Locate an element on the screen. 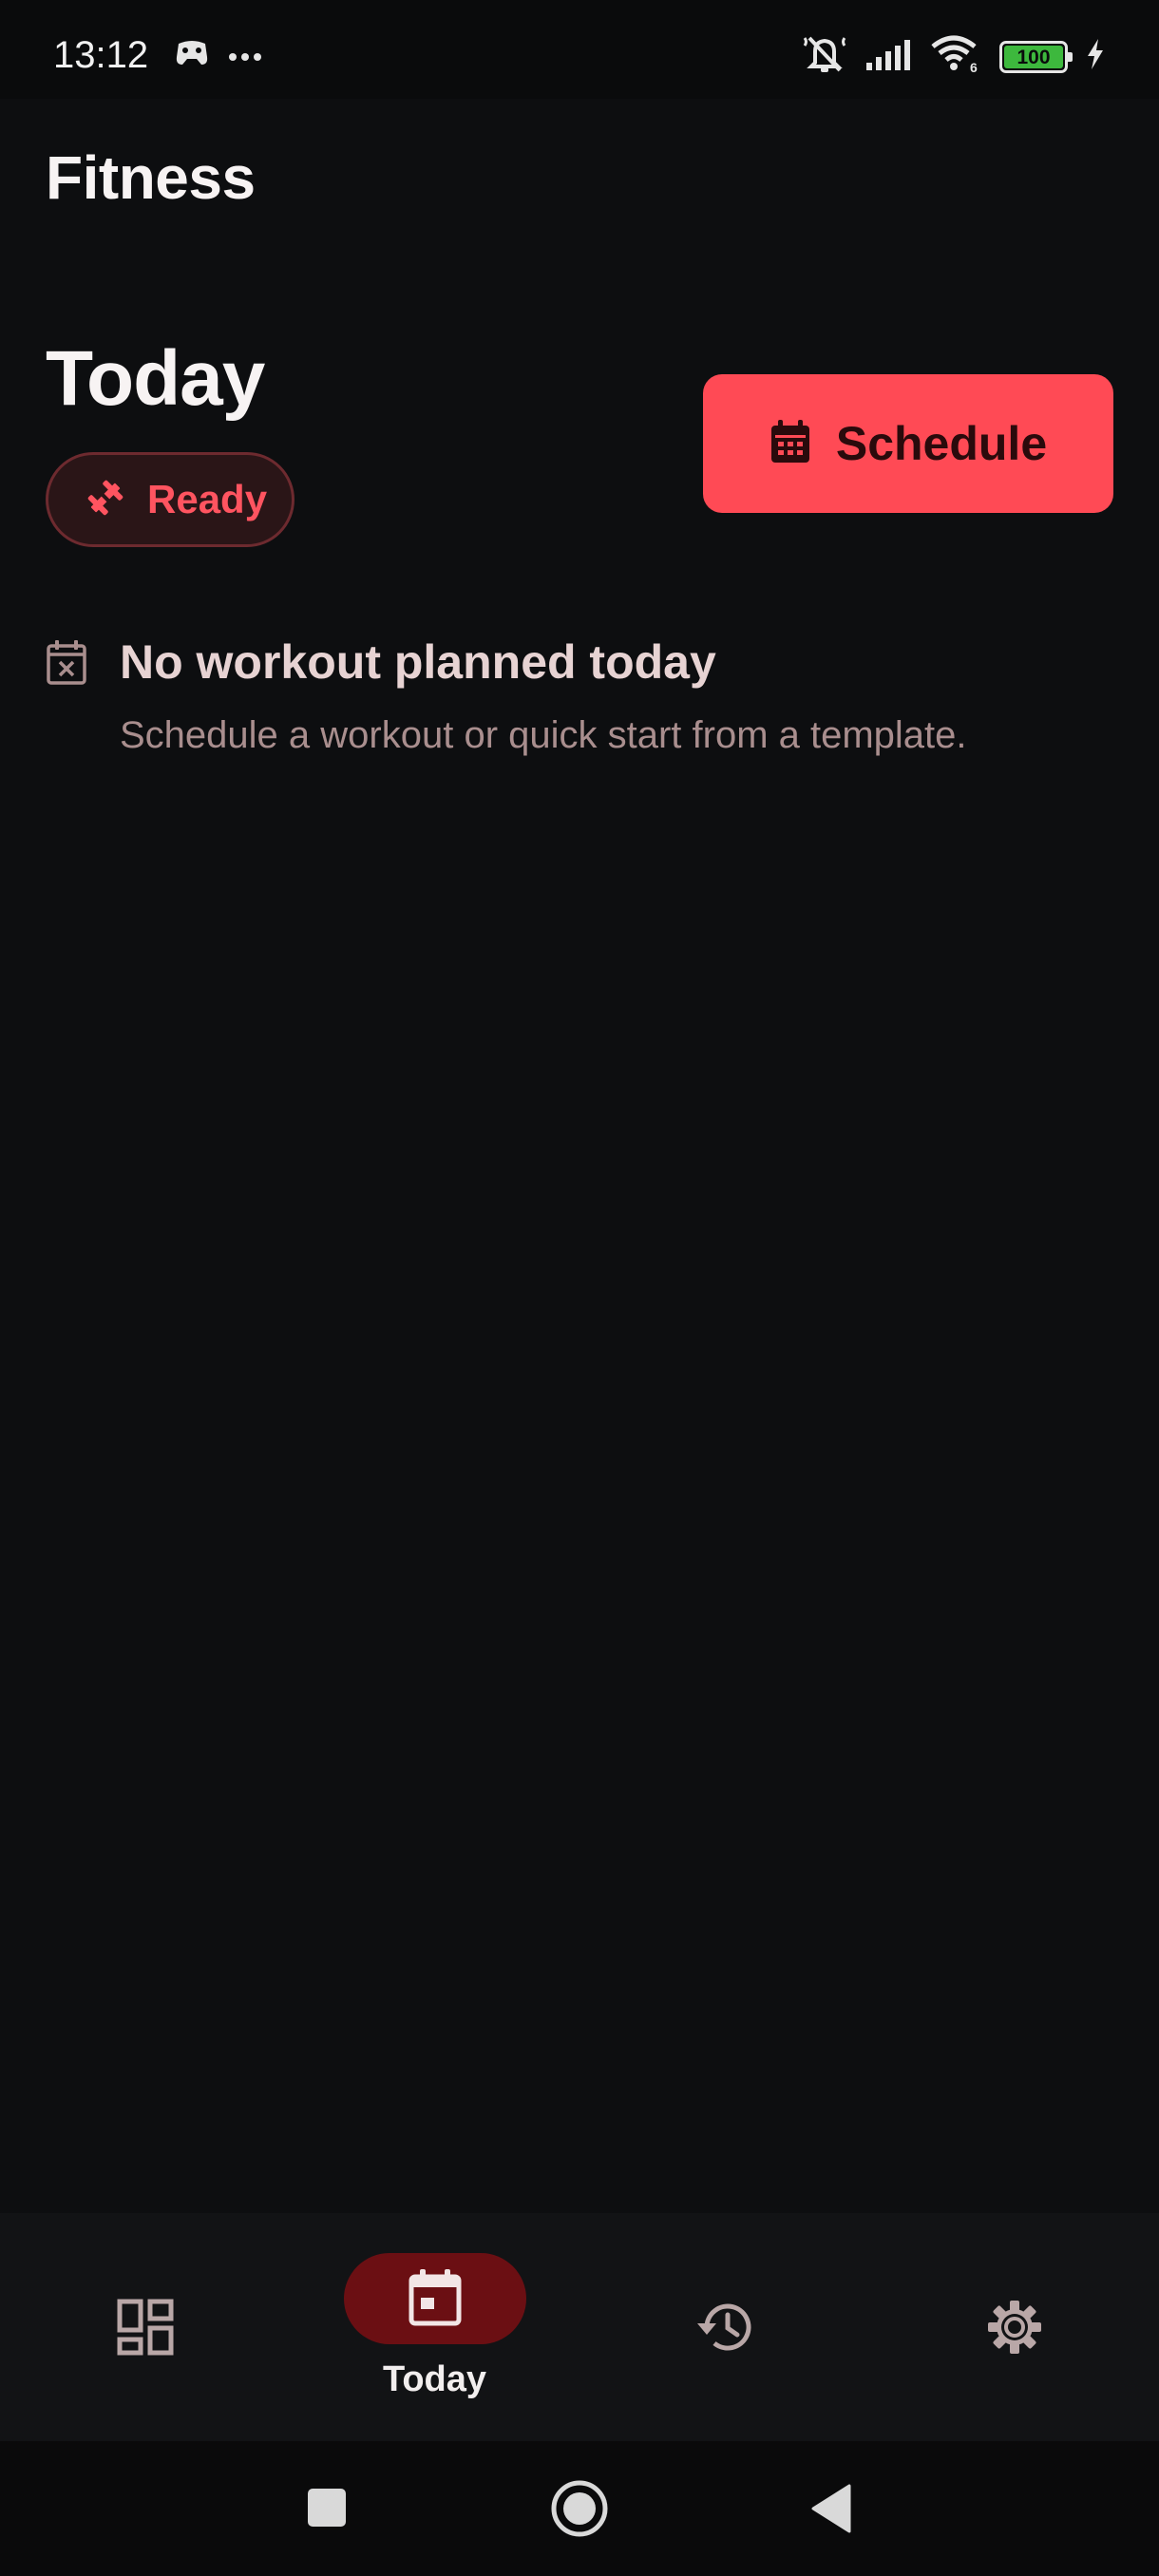  battery-level-text: 100 is located at coordinates (1033, 57).